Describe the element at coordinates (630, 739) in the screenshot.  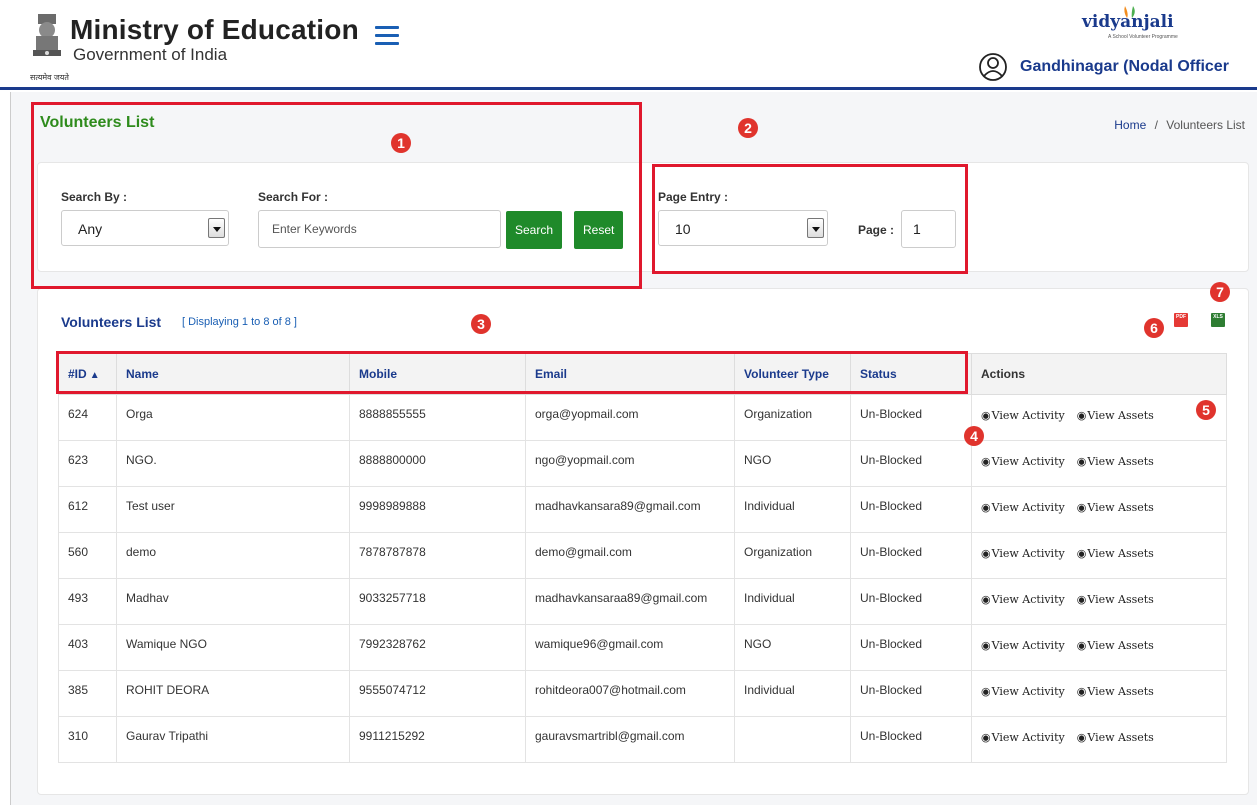
I see `cell-email: gauravsmartribl@gmail.com` at that location.